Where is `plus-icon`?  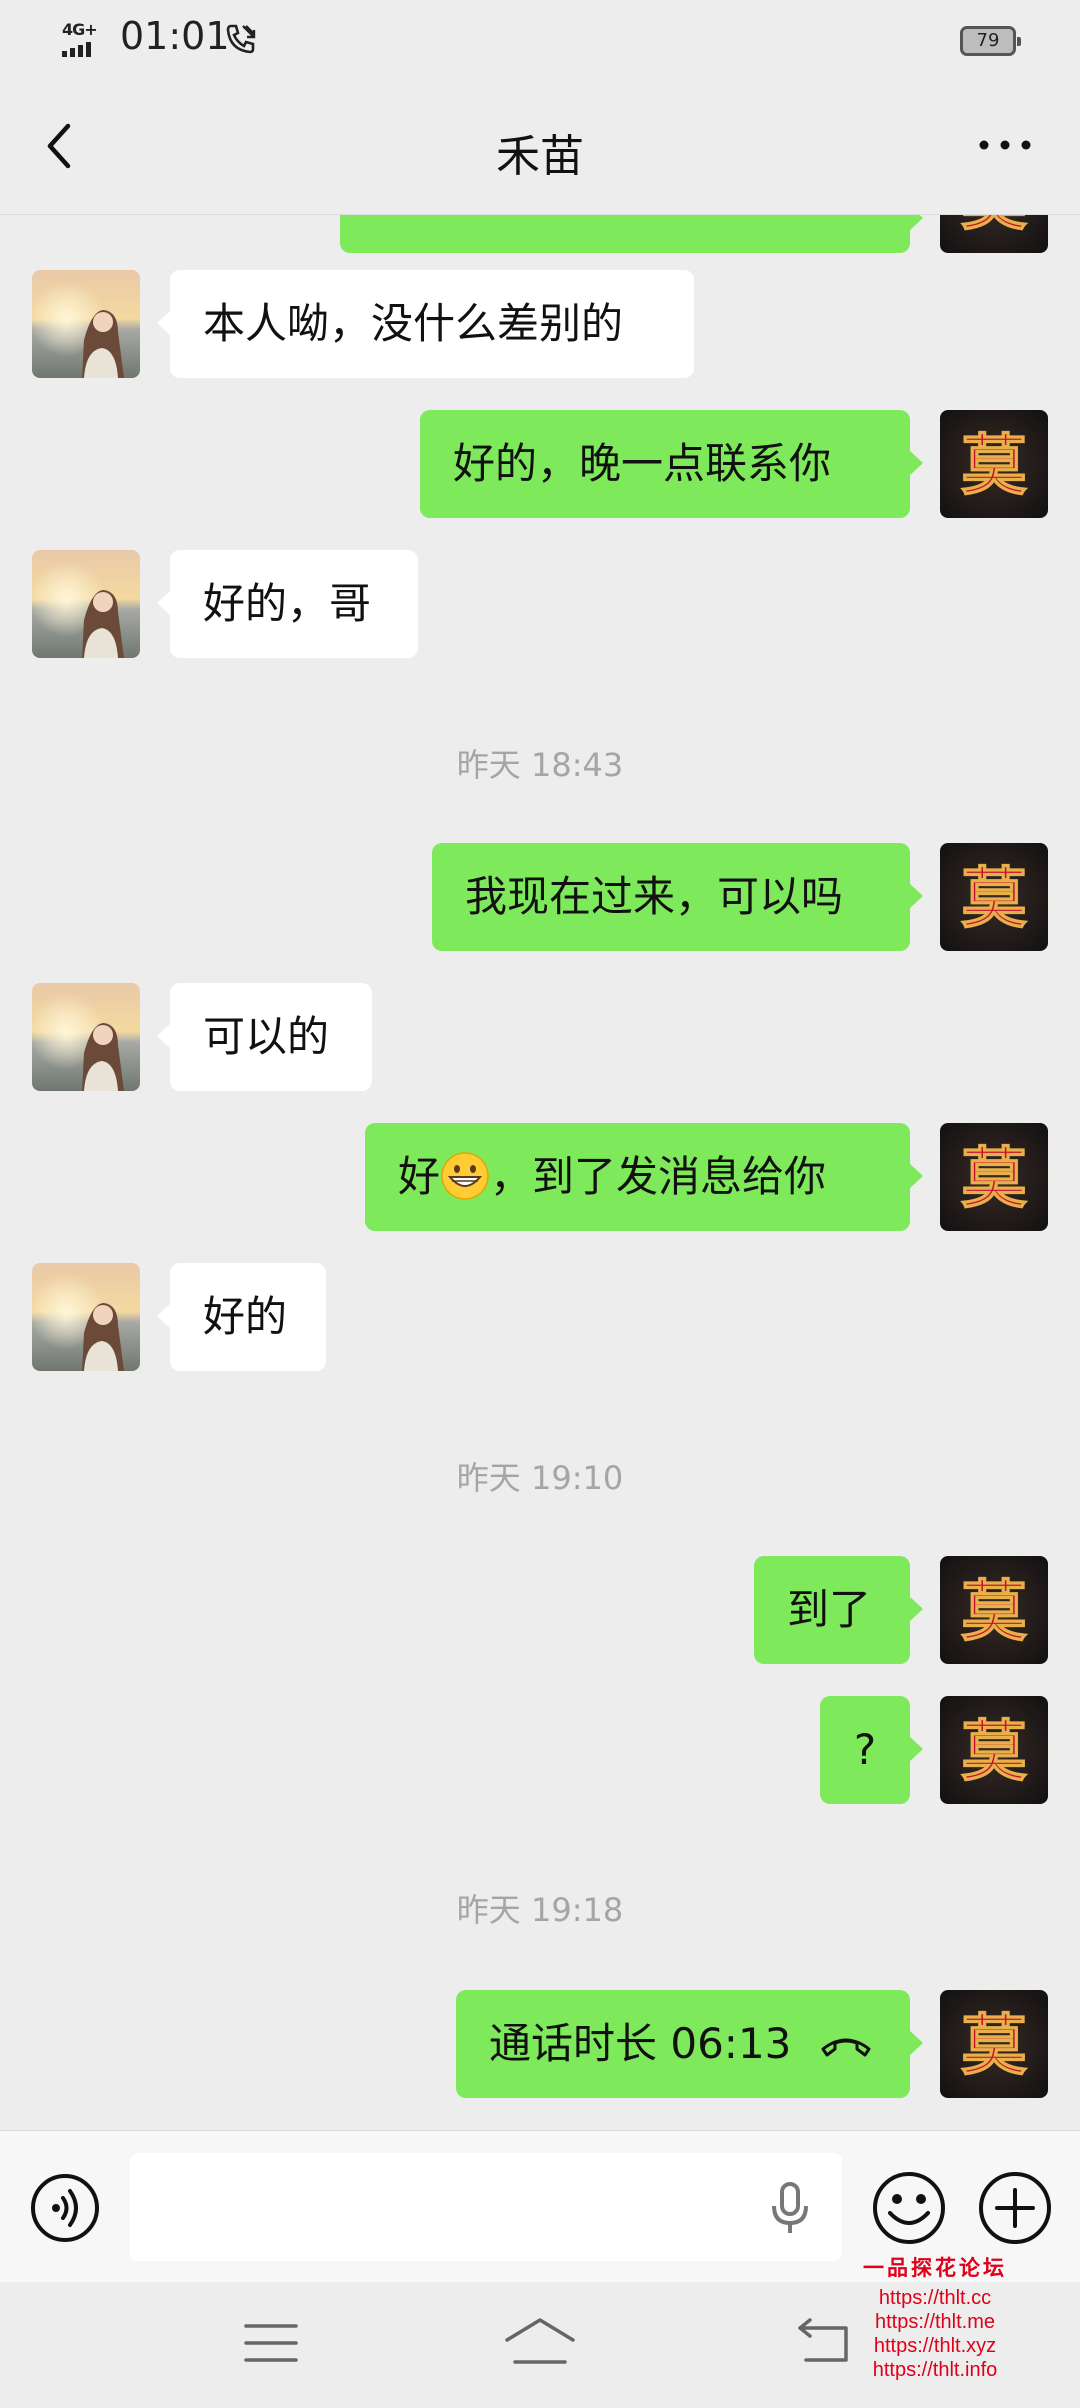 plus-icon is located at coordinates (1015, 2208).